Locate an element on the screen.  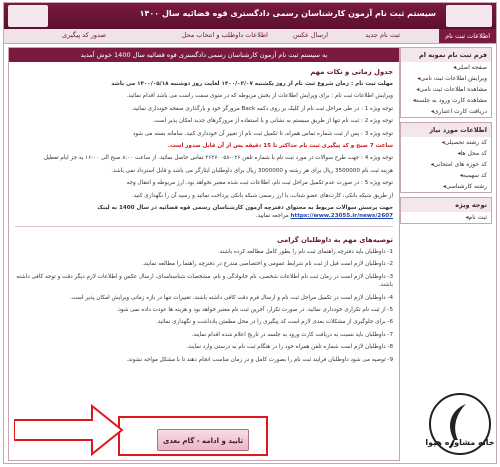
judiciary-logo is located at coordinates (469, 16).